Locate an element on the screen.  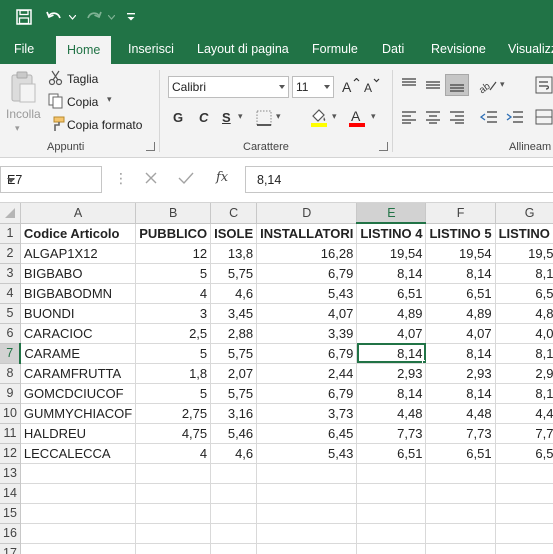
cell: 13,8 is located at coordinates (234, 253).